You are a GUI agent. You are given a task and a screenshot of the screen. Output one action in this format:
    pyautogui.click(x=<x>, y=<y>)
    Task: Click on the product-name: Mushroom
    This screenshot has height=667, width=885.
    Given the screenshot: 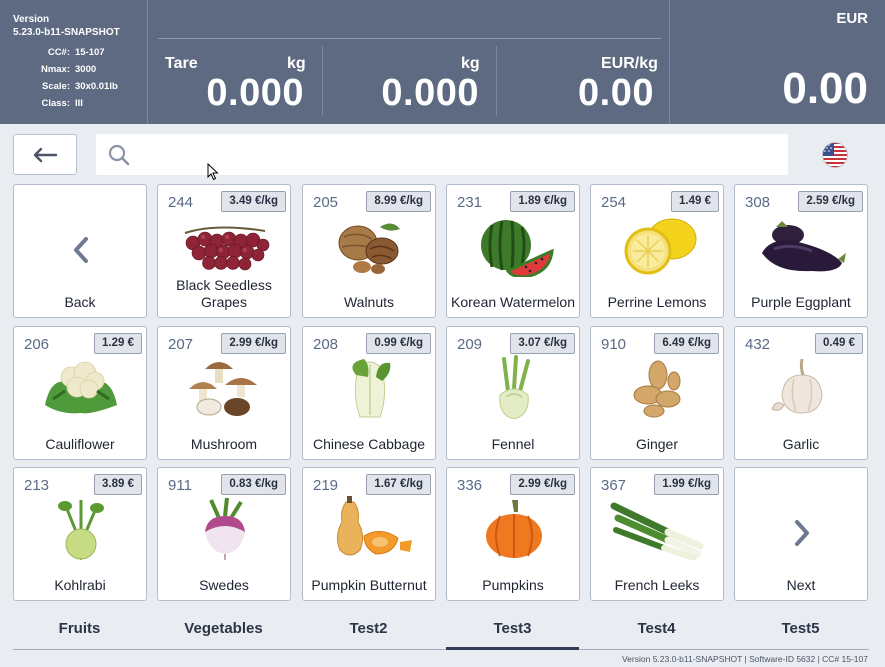 What is the action you would take?
    pyautogui.click(x=224, y=443)
    